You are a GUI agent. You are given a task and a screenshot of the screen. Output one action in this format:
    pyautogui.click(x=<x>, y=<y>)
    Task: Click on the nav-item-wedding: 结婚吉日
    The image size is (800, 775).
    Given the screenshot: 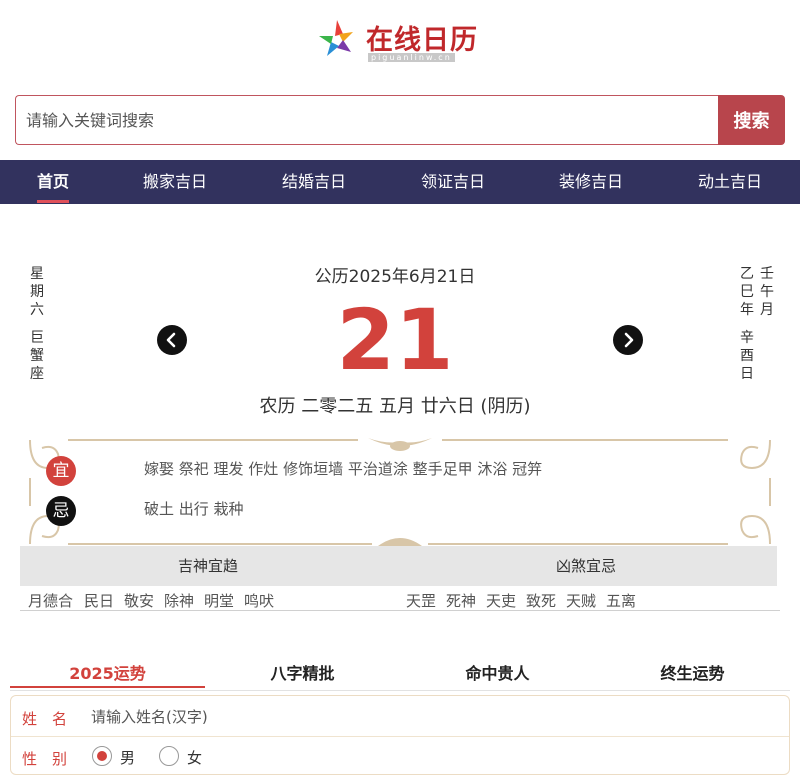 What is the action you would take?
    pyautogui.click(x=314, y=182)
    